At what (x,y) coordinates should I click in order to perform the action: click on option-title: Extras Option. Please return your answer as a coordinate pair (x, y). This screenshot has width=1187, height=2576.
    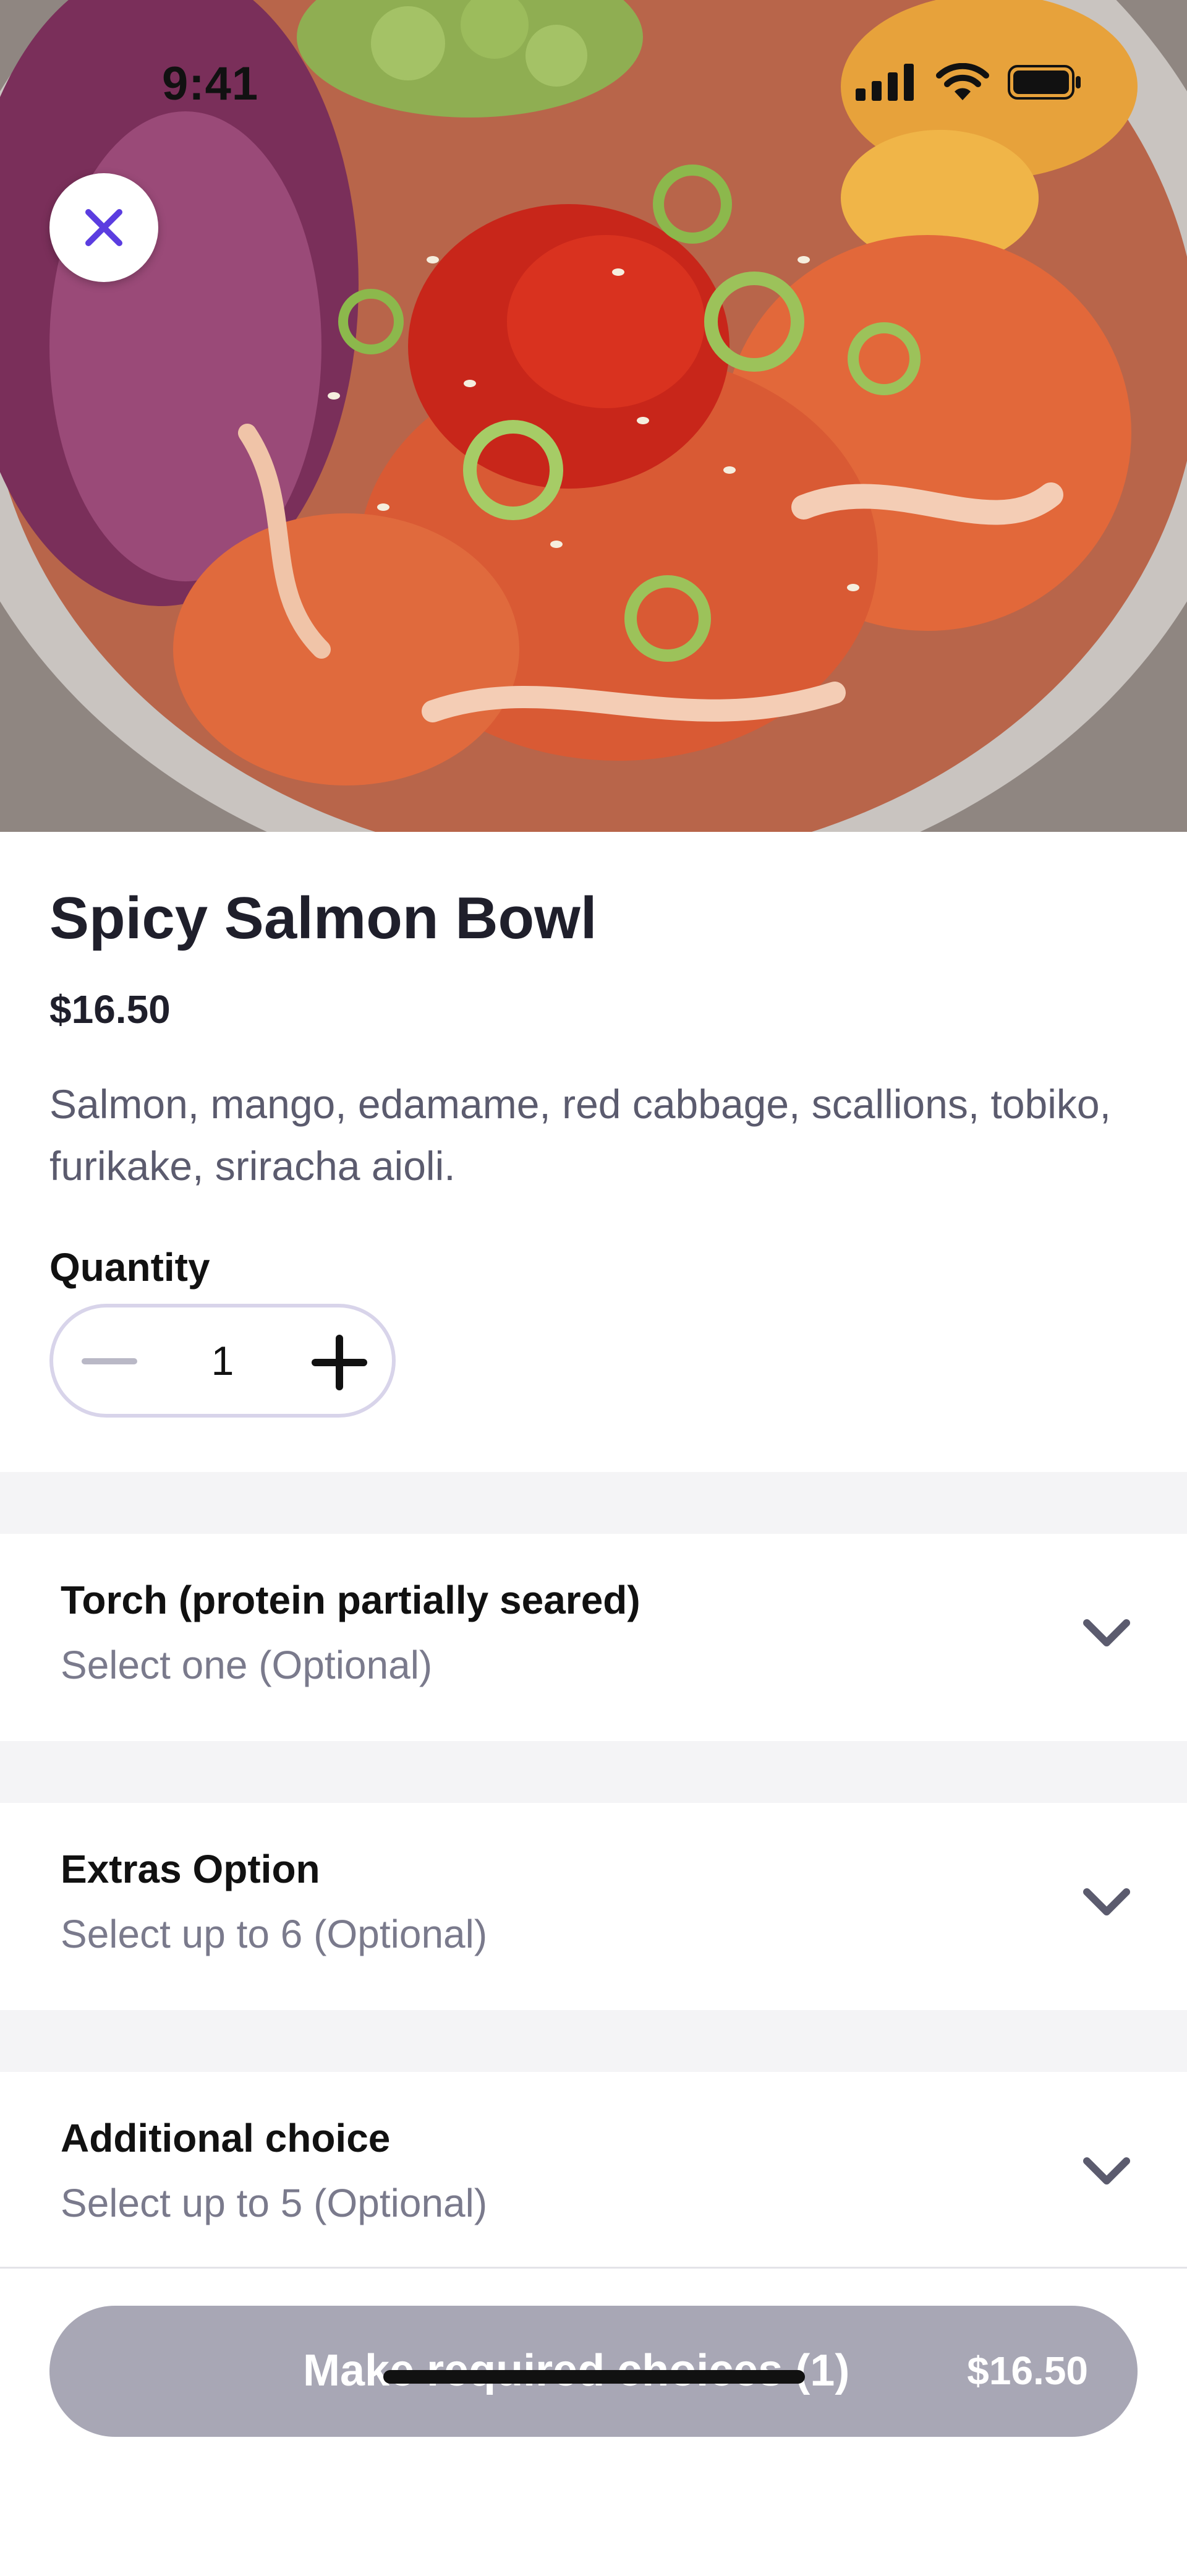
    Looking at the image, I should click on (191, 1869).